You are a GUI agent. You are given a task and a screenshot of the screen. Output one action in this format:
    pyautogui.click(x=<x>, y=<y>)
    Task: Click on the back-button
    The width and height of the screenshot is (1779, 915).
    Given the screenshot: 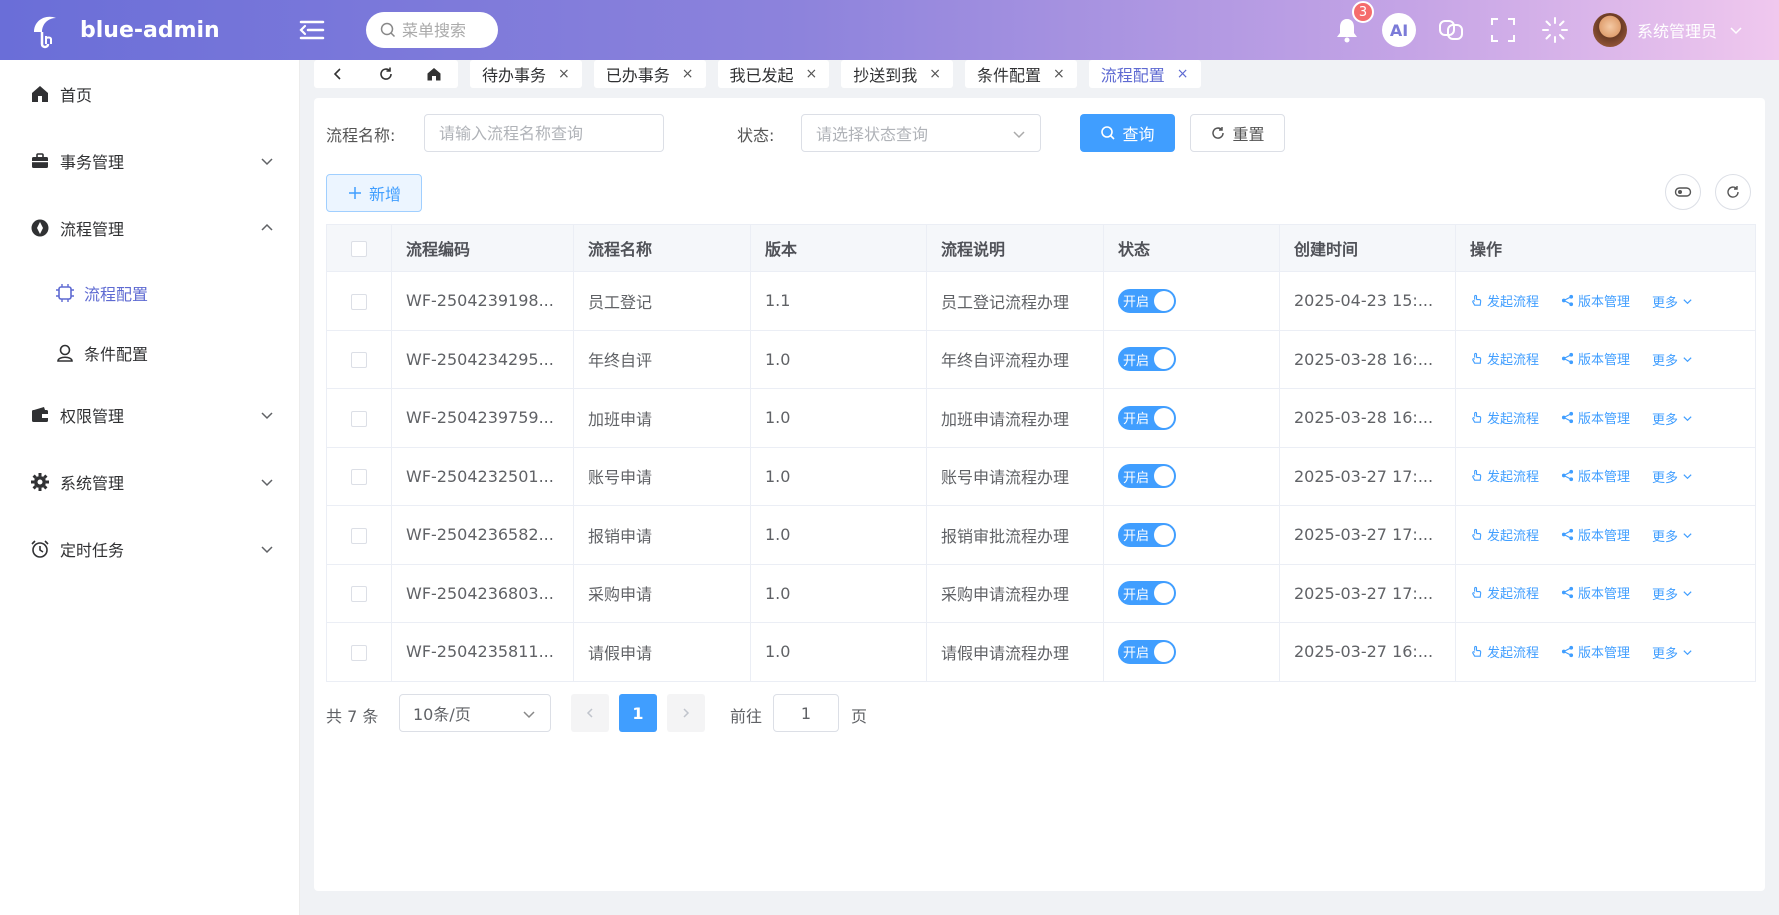 What is the action you would take?
    pyautogui.click(x=338, y=74)
    